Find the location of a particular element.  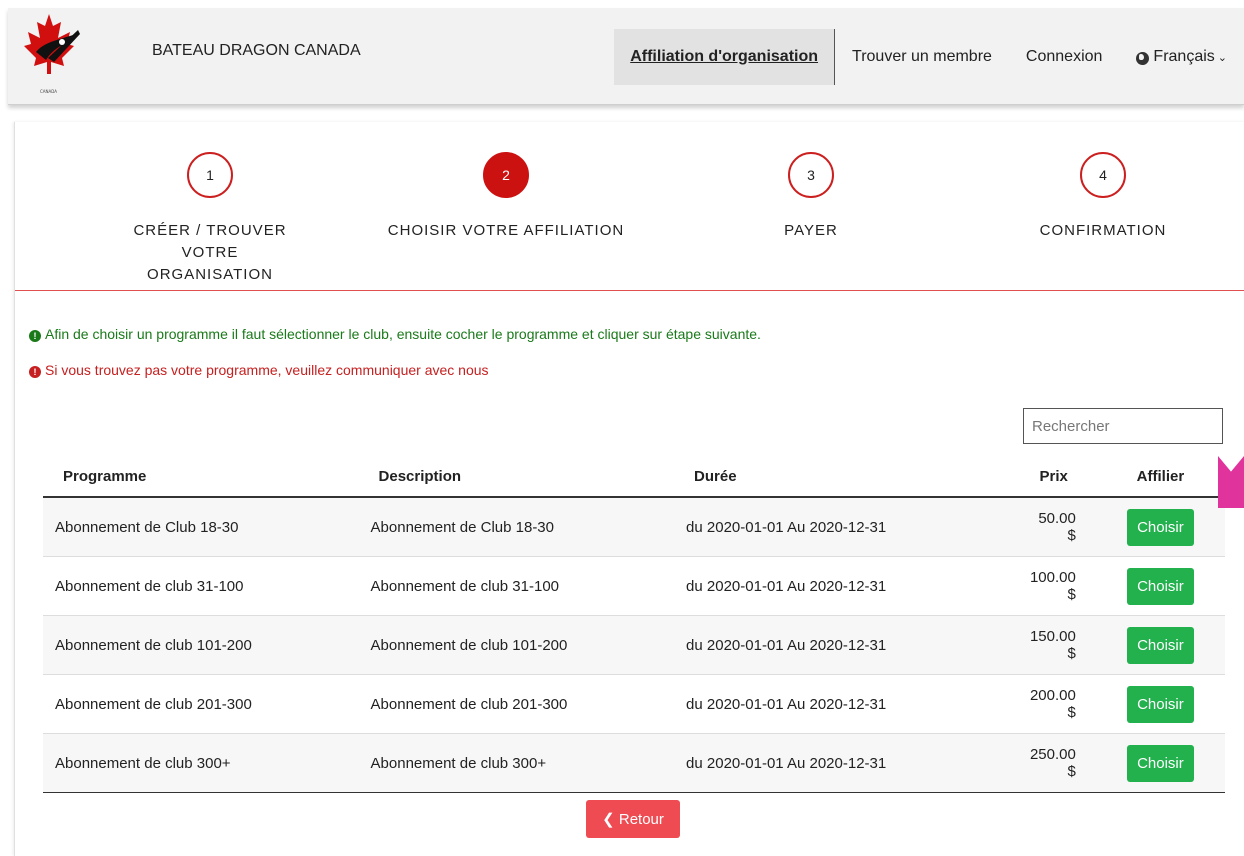

nav-affiliation-link: Affiliation d'organisation is located at coordinates (725, 57).